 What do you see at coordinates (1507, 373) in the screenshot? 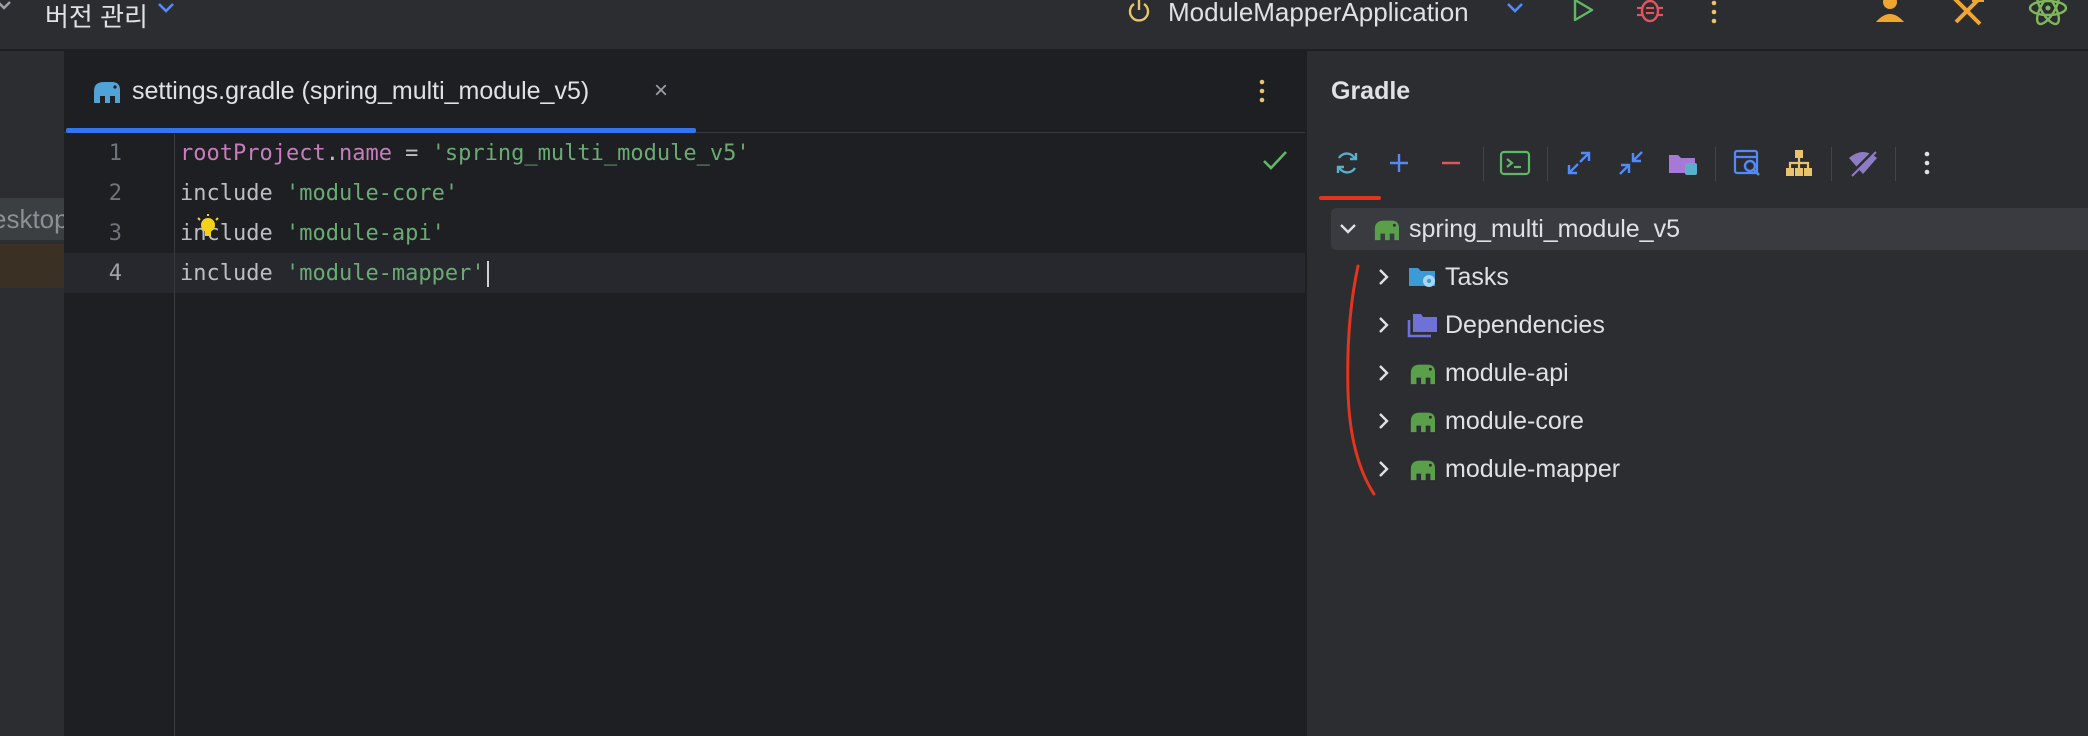
I see `tree-item-label: module-api` at bounding box center [1507, 373].